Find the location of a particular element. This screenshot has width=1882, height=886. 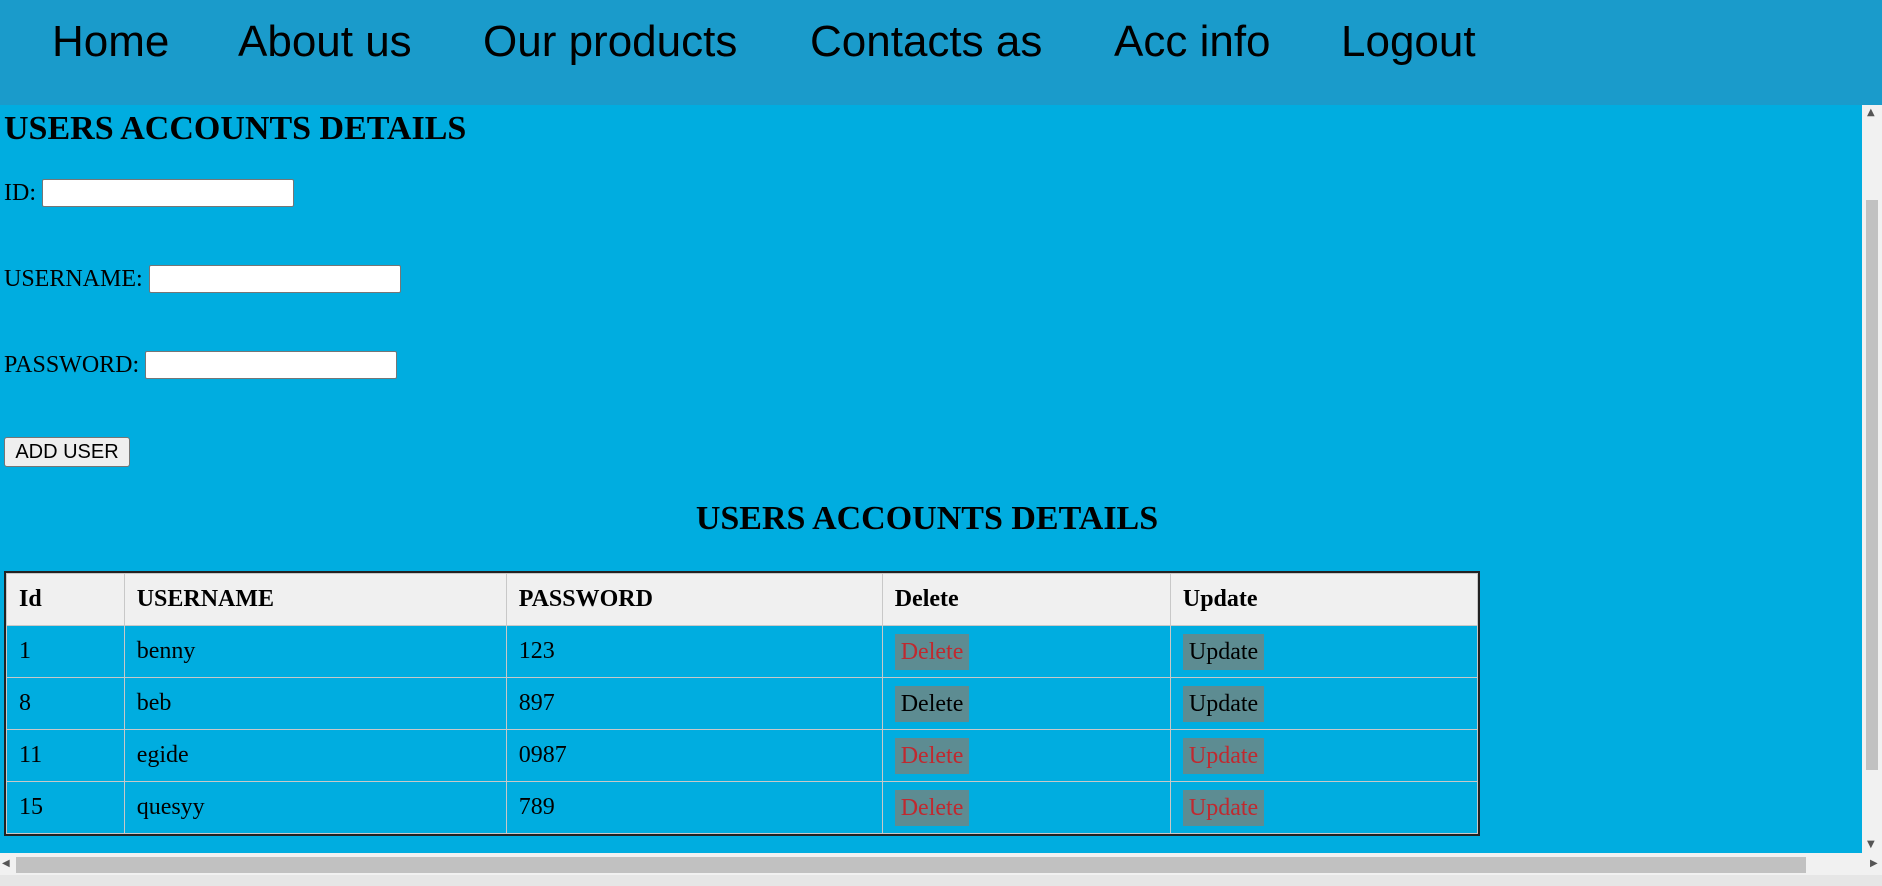

cell-username: benny is located at coordinates (315, 651).